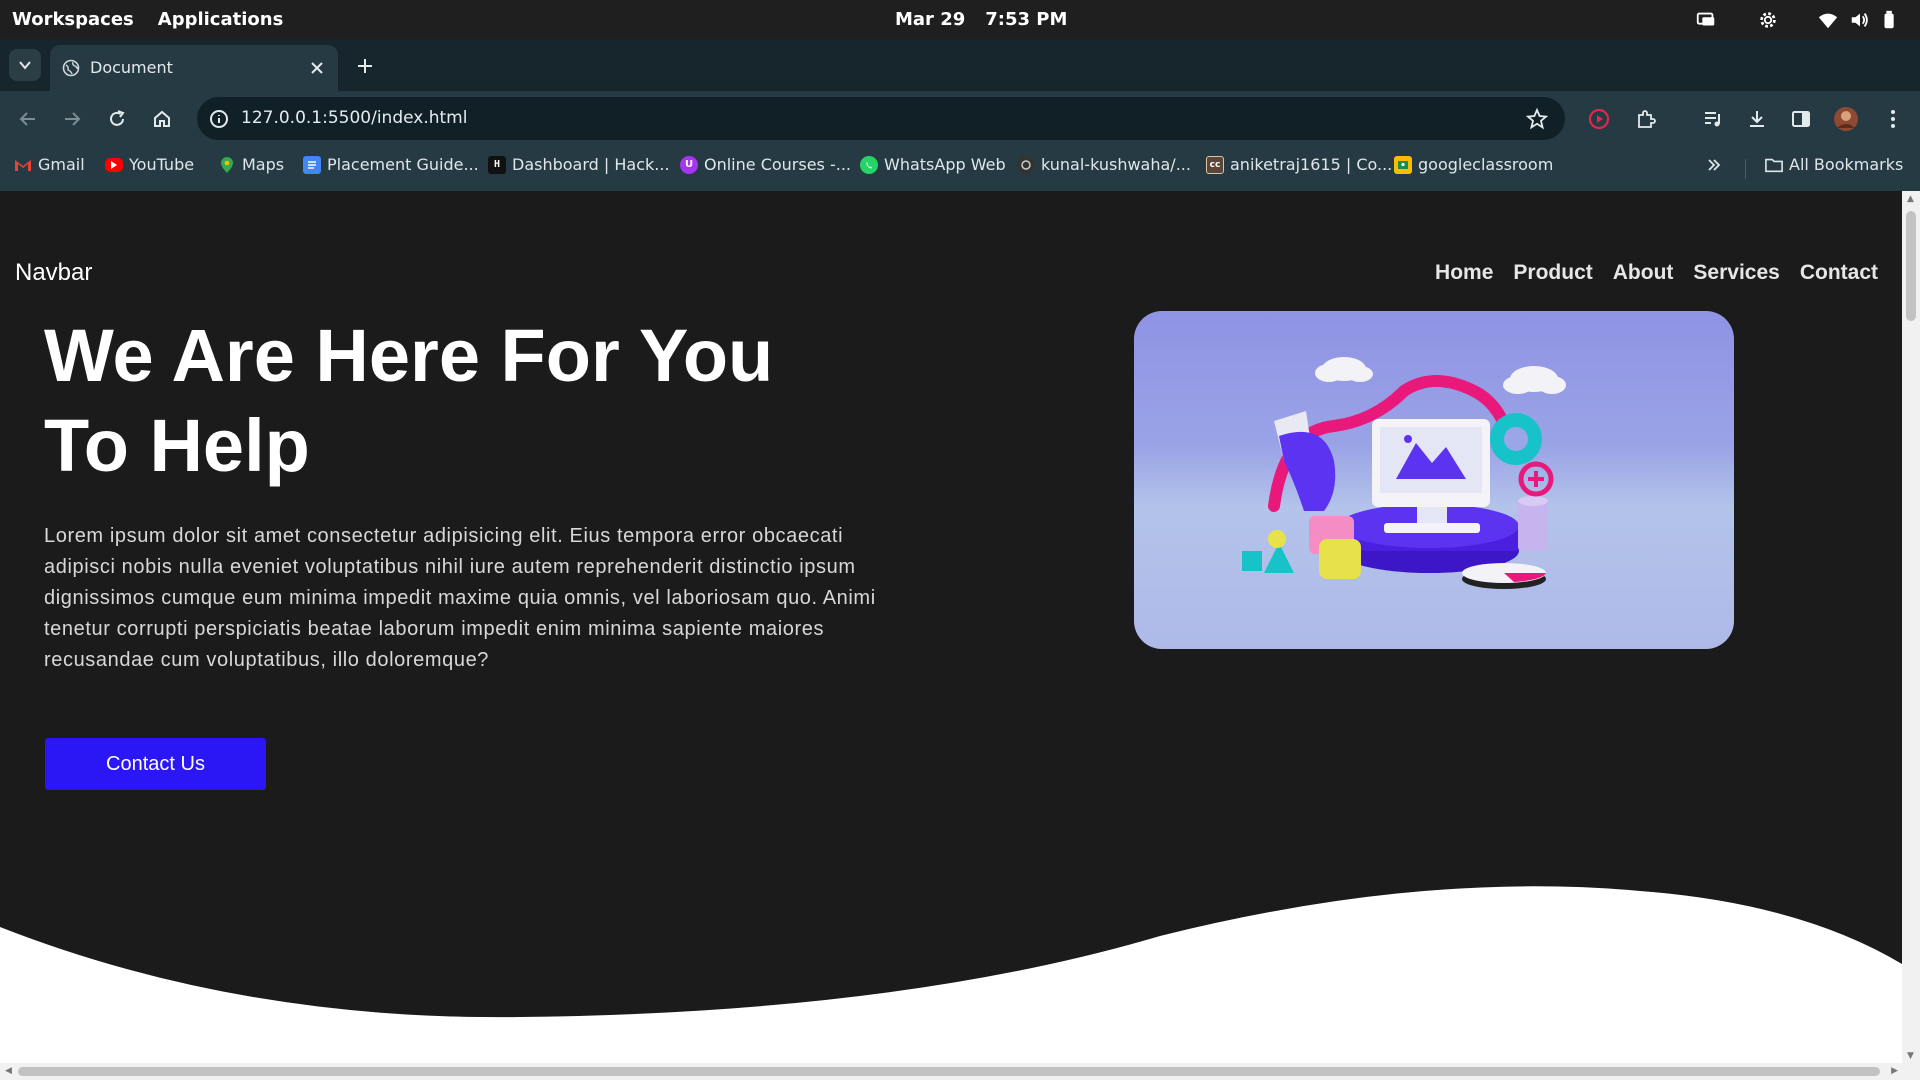  What do you see at coordinates (8, 1071) in the screenshot?
I see `scroll-left-icon: ◀` at bounding box center [8, 1071].